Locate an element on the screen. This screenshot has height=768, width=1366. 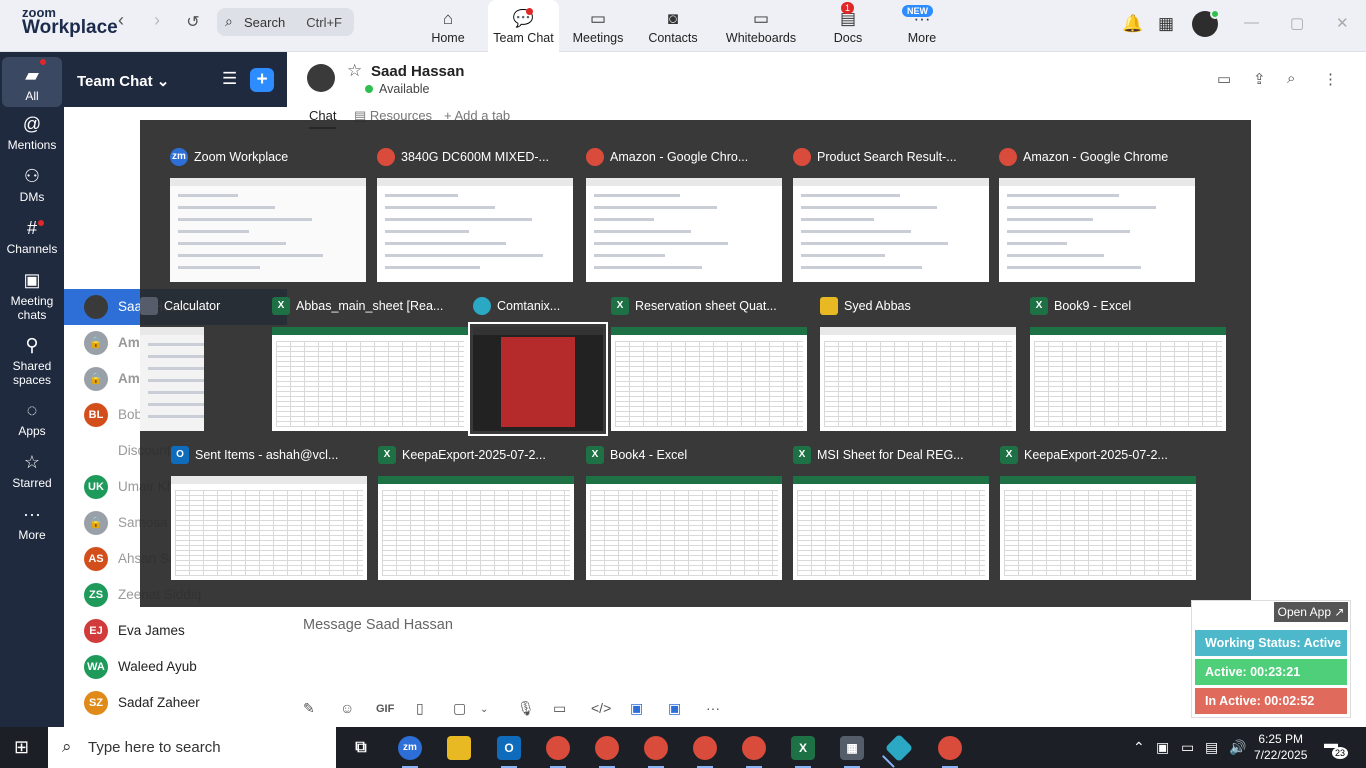
rail-shared-spaces: ⚲ Shared spaces is located at coordinates (32, 361).